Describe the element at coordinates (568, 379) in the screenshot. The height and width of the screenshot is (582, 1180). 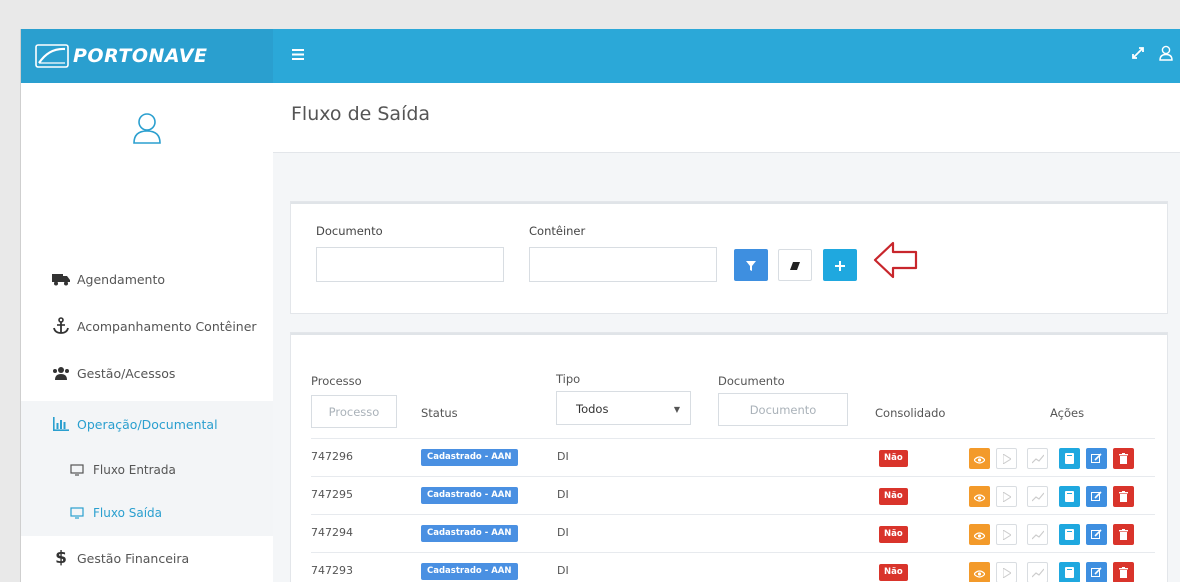
I see `col-header-tipo: Tipo` at that location.